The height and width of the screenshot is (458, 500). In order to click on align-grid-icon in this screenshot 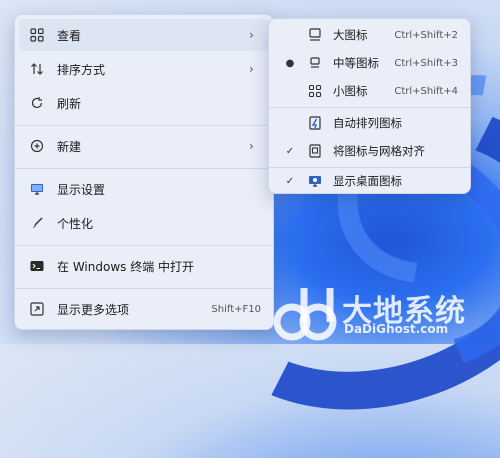, I will do `click(315, 151)`.